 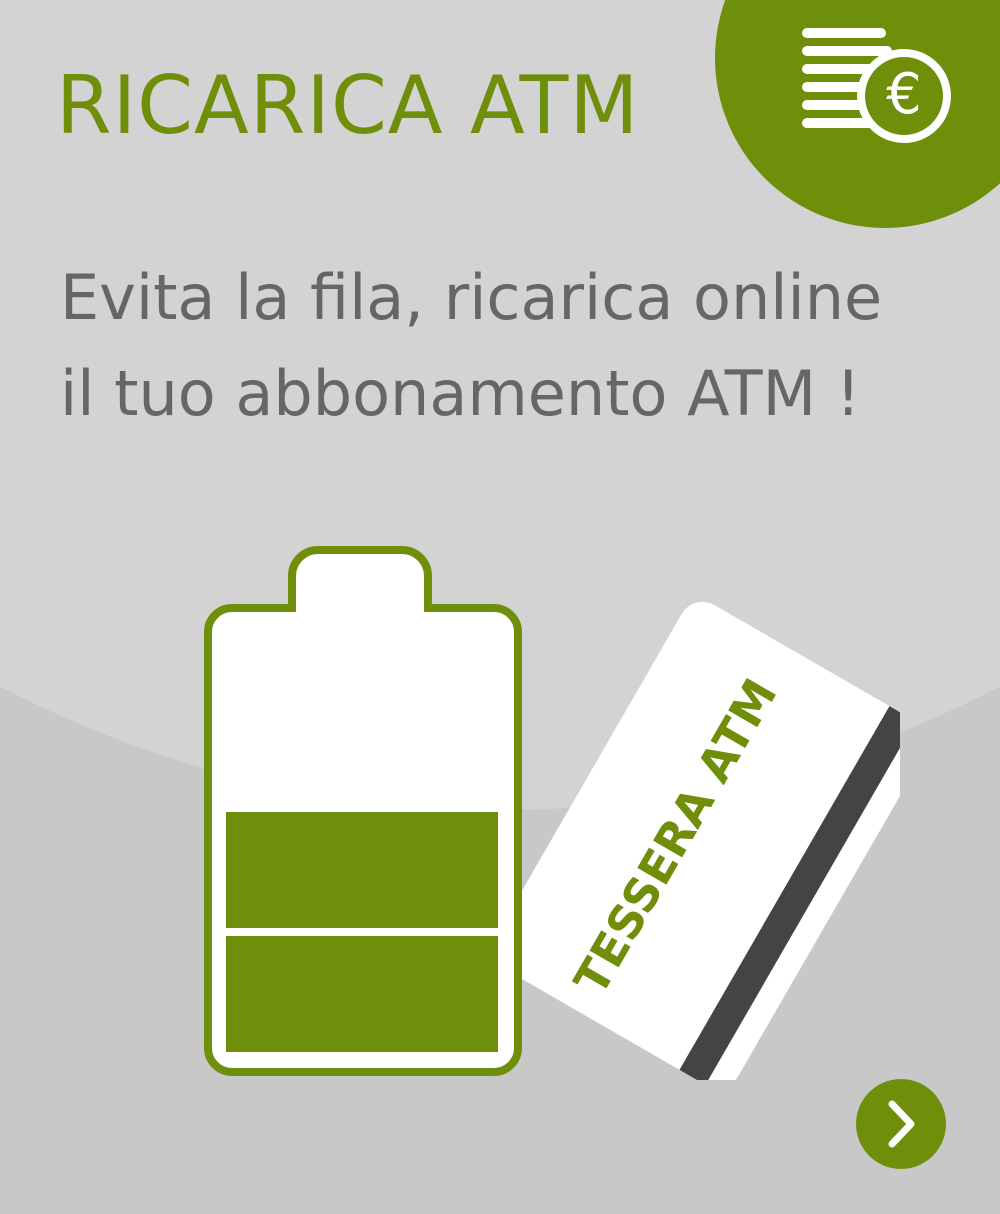 What do you see at coordinates (471, 297) in the screenshot?
I see `promo-line-1: Evita la fila, ricarica online` at bounding box center [471, 297].